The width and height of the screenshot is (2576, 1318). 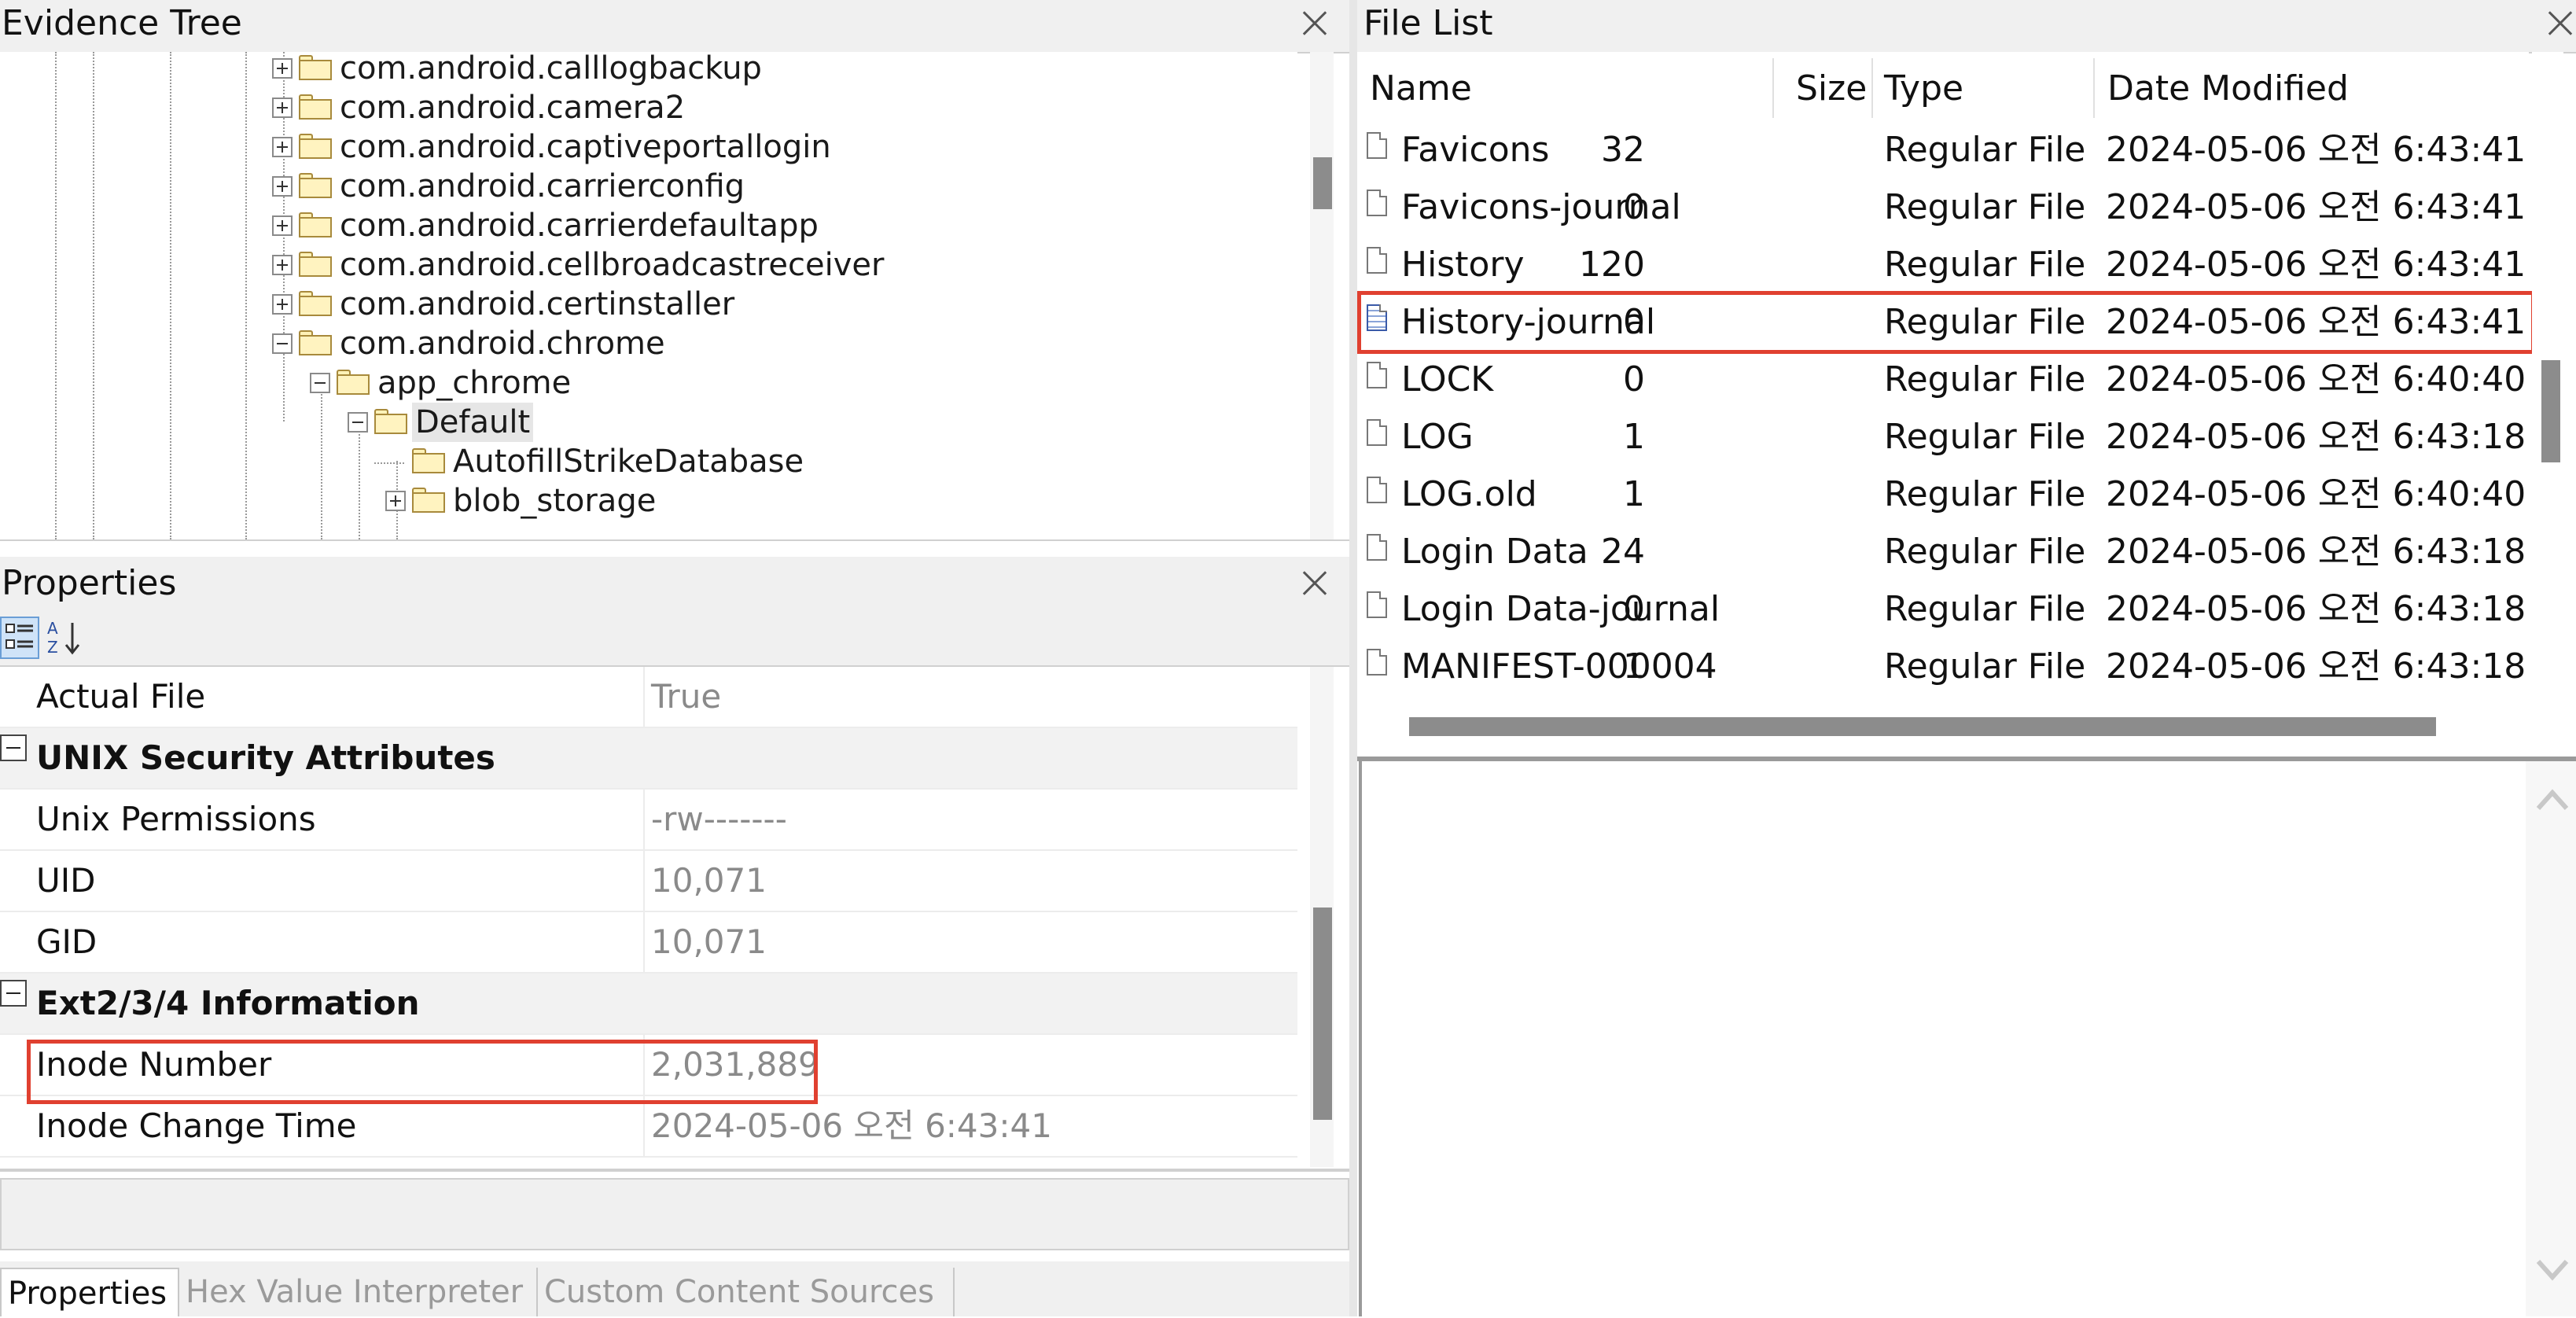 I want to click on file-date-modified: 2024-05-06 오전 6:43:41, so click(x=2316, y=322).